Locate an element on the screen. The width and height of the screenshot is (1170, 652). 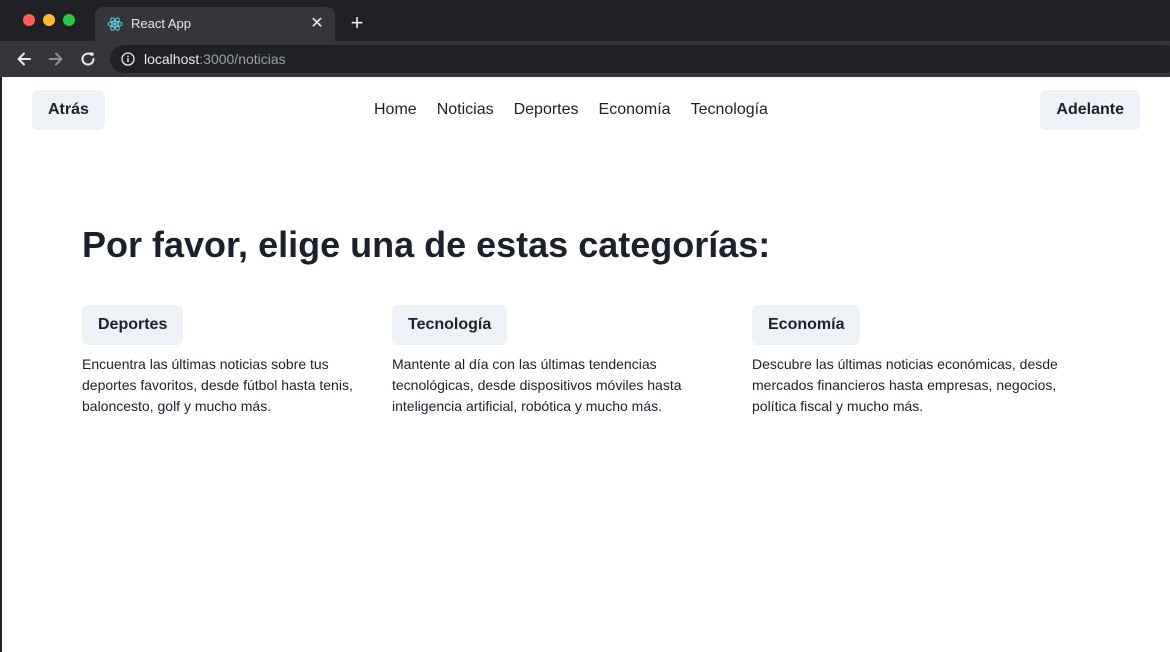
minimize-window-button is located at coordinates (49, 20).